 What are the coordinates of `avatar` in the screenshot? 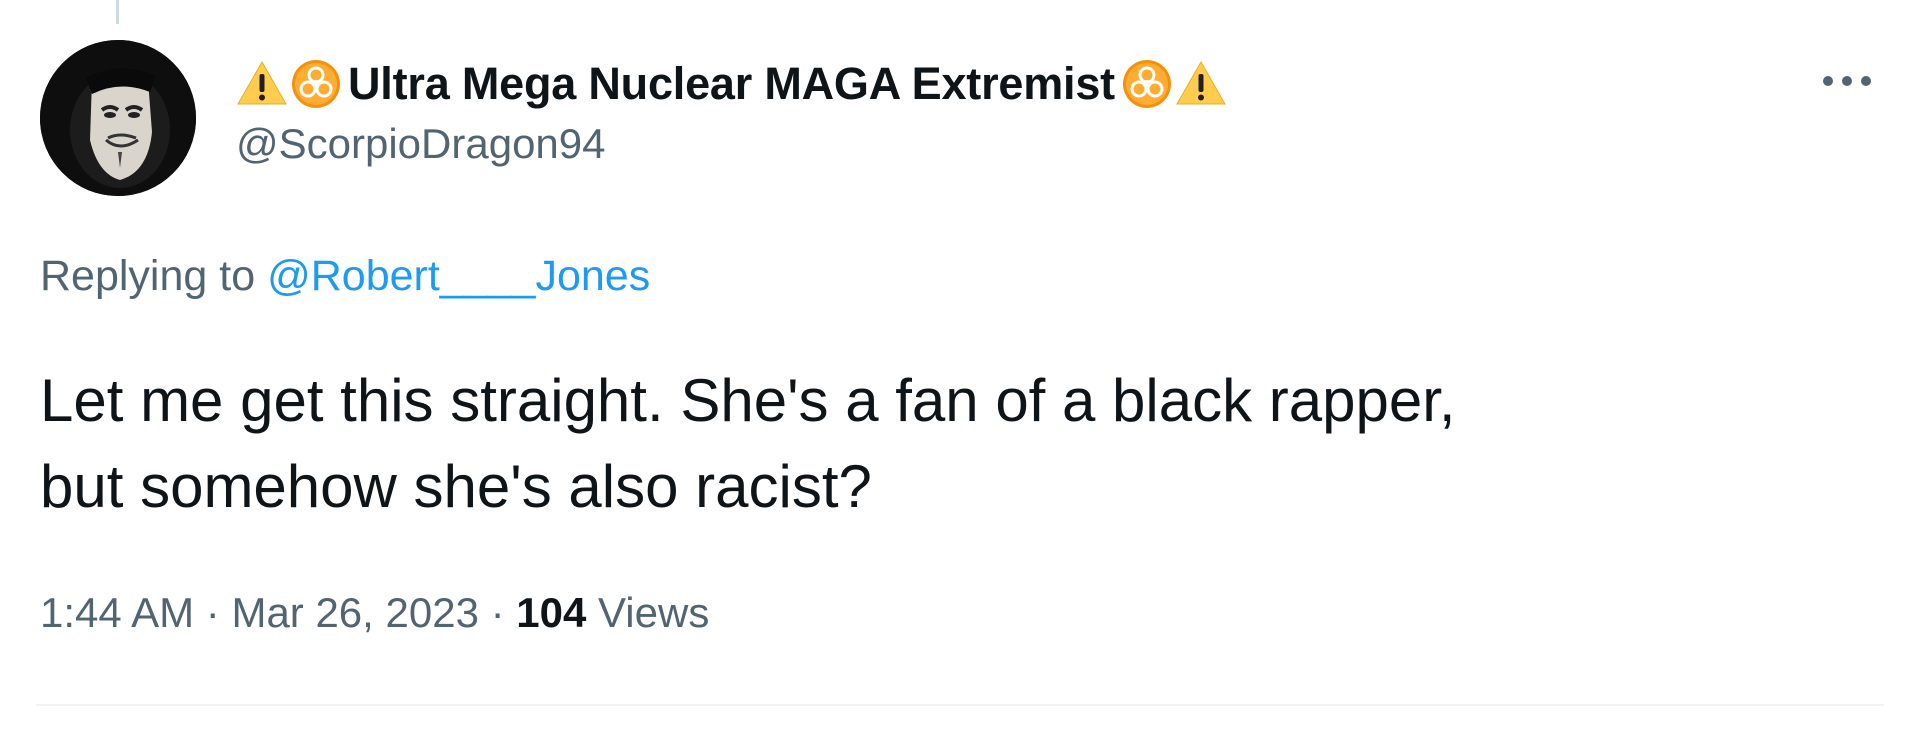 It's located at (118, 118).